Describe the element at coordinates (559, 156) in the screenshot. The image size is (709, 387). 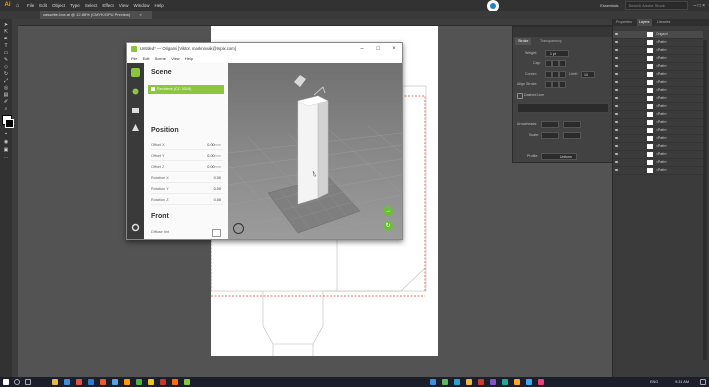
I see `profile-select: Uniform` at that location.